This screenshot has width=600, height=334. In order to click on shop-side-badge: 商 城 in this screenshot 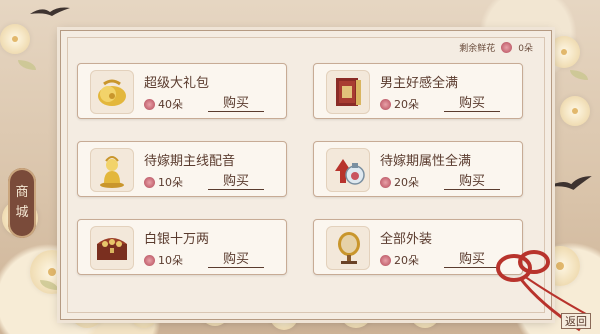, I will do `click(22, 203)`.